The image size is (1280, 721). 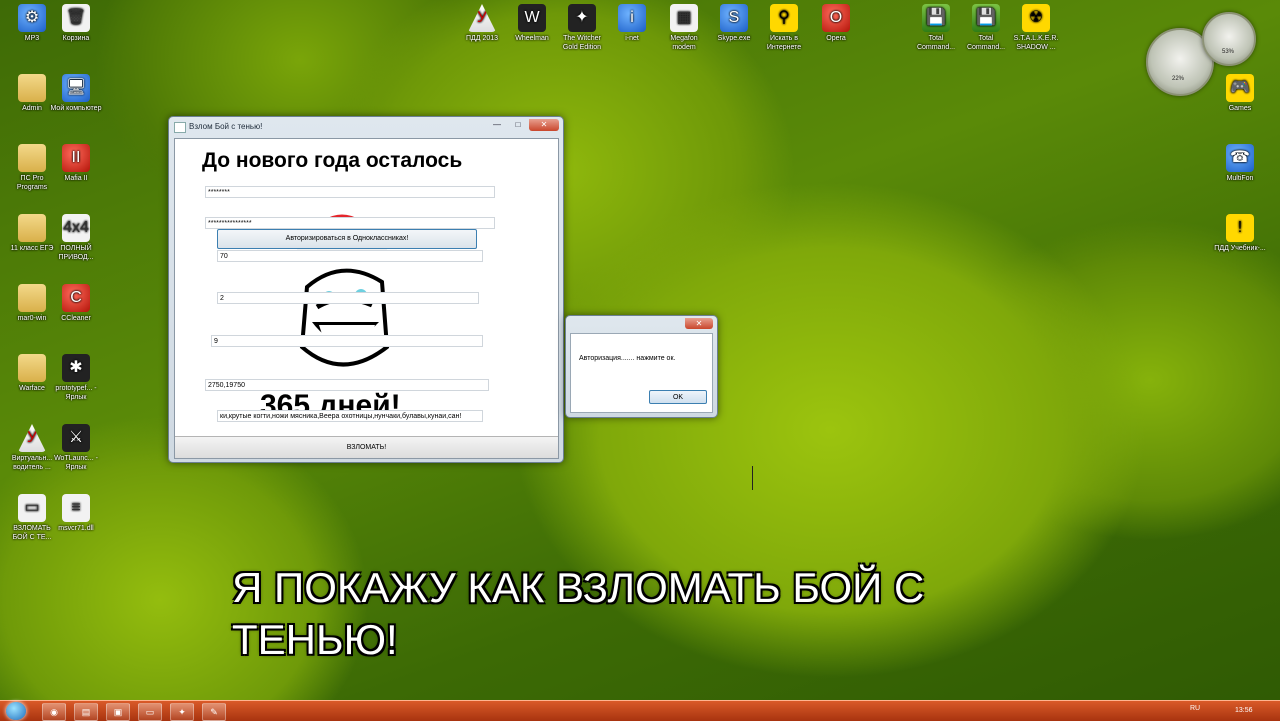 I want to click on shortcut-icon: ☎, so click(x=1240, y=158).